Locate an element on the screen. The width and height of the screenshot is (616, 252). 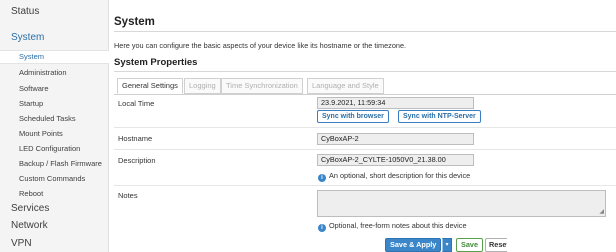
sidebar-subitem-custom-commands: Custom Commands is located at coordinates (54, 178).